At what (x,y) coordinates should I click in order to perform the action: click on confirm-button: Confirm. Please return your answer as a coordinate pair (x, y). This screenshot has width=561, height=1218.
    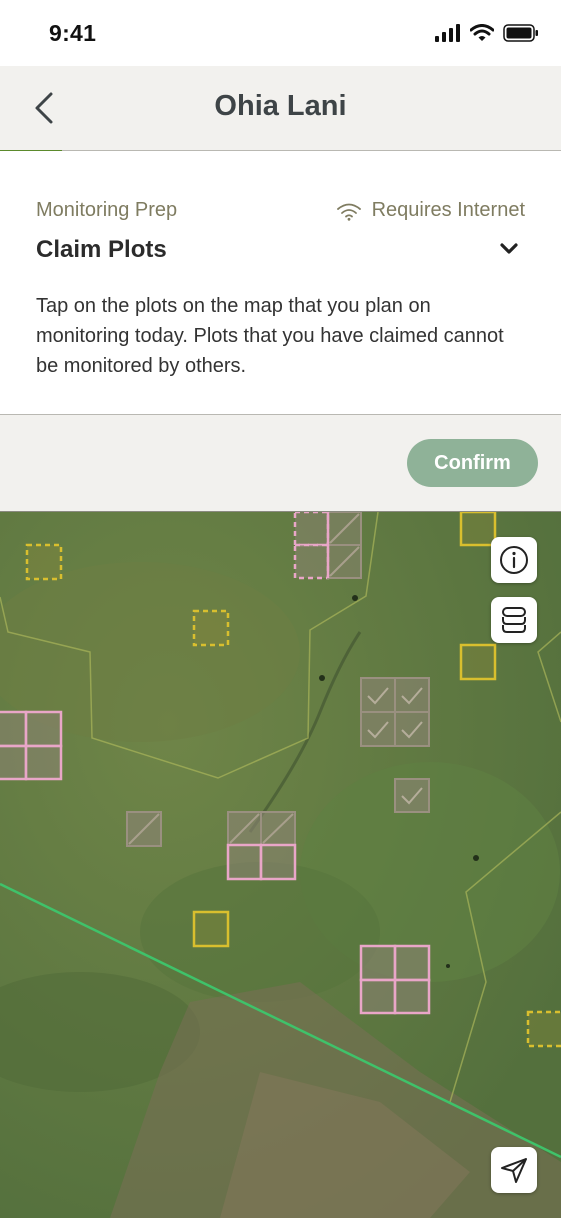
    Looking at the image, I should click on (472, 463).